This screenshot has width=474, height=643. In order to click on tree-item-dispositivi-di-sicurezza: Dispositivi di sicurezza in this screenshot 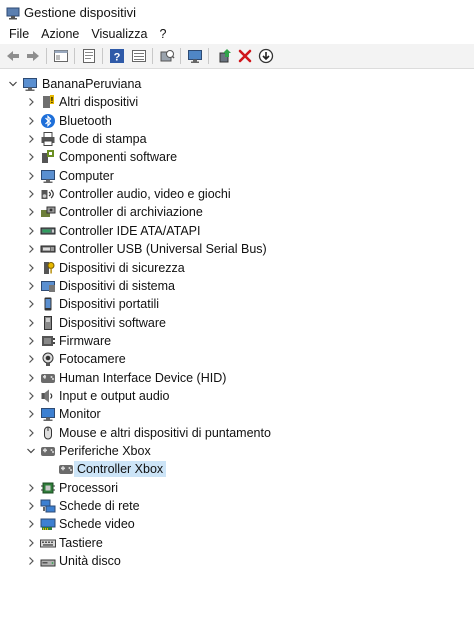, I will do `click(237, 268)`.